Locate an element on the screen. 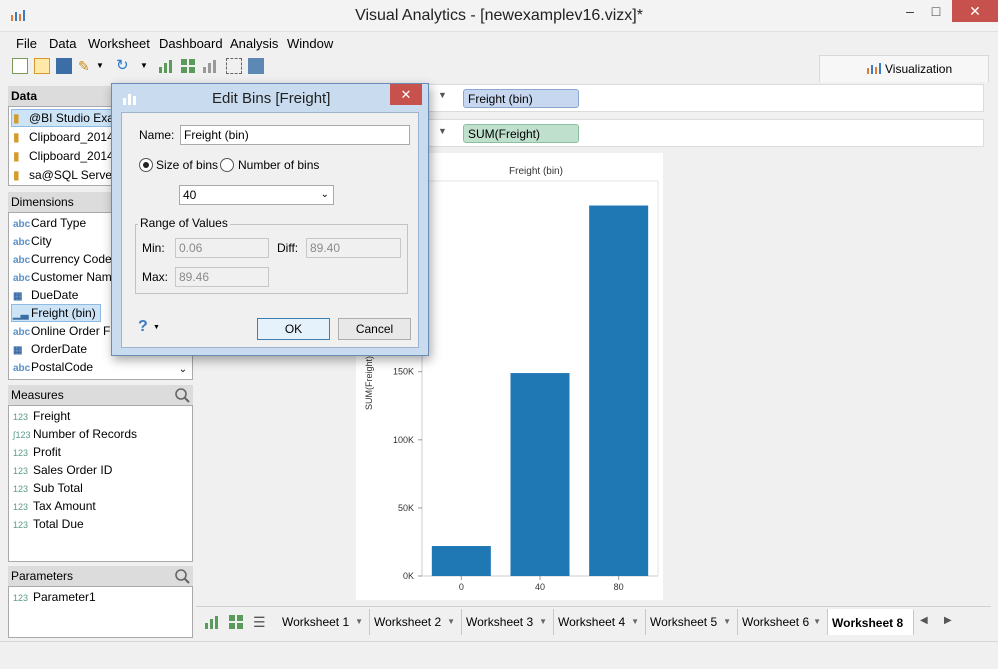  text-field-icon: abc is located at coordinates (22, 368).